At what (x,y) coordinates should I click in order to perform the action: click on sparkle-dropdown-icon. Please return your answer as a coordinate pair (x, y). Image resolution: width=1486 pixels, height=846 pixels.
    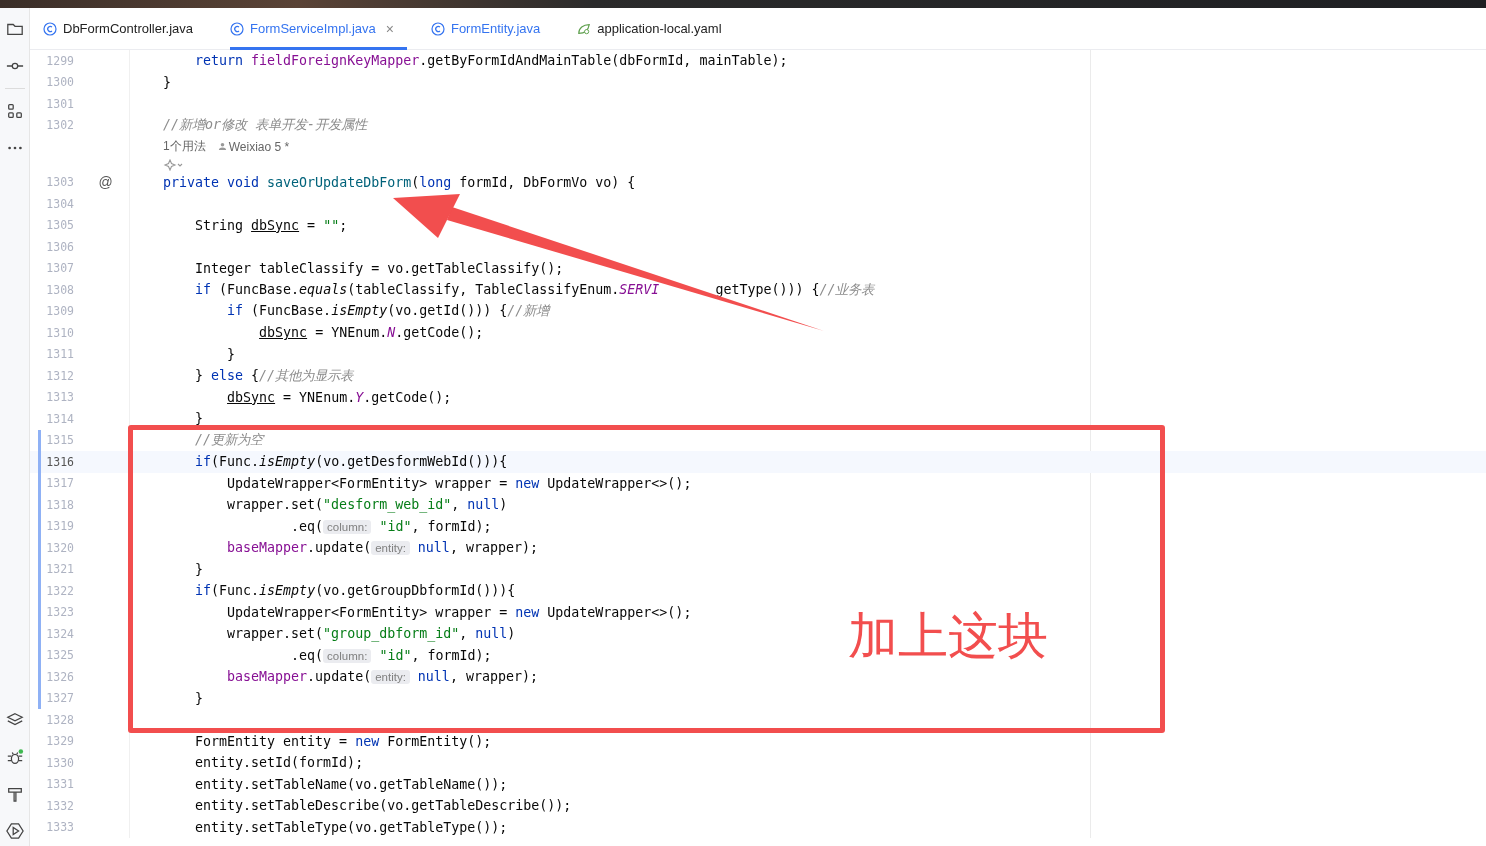
    Looking at the image, I should click on (174, 164).